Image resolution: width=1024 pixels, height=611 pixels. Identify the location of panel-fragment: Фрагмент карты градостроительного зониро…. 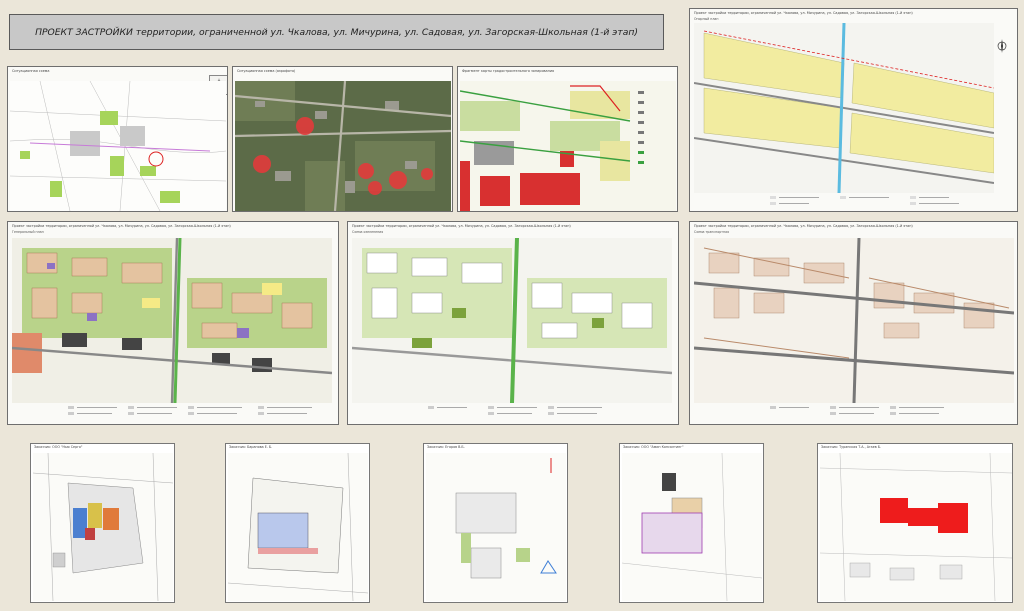
(567, 139).